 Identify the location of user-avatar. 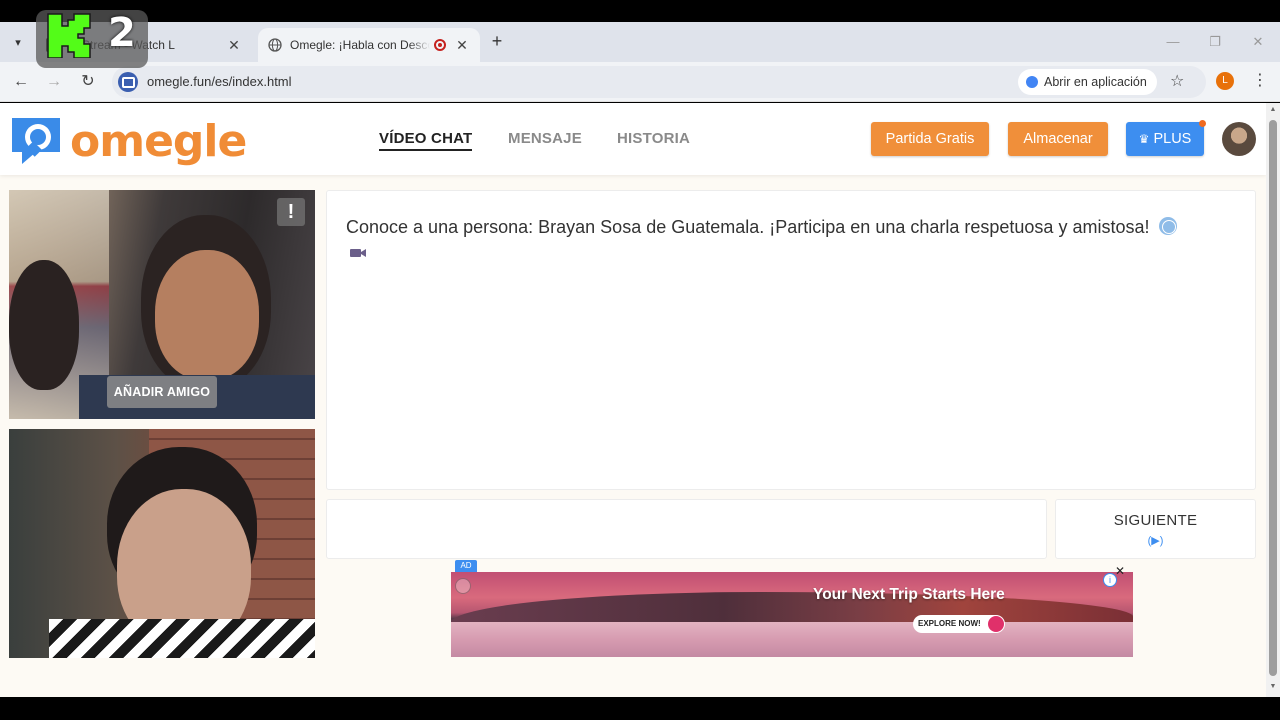
(1239, 139).